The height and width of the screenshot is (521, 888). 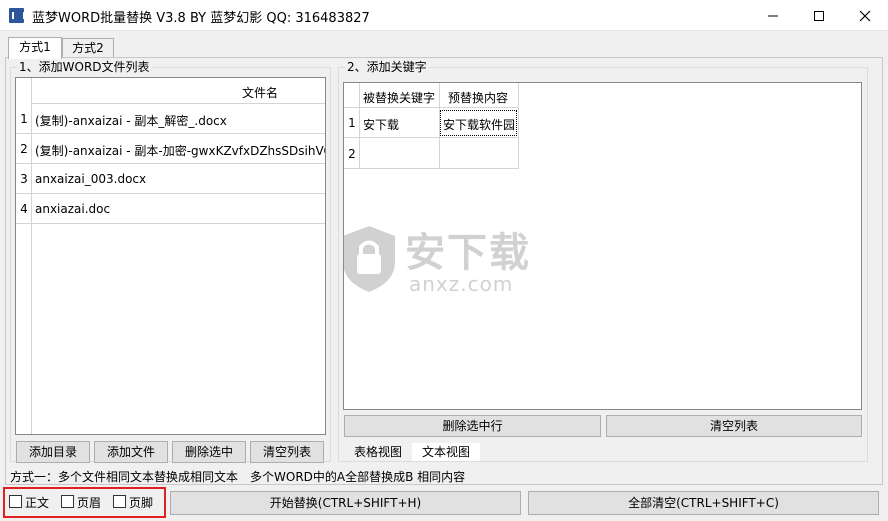 I want to click on body-checkbox, so click(x=15, y=501).